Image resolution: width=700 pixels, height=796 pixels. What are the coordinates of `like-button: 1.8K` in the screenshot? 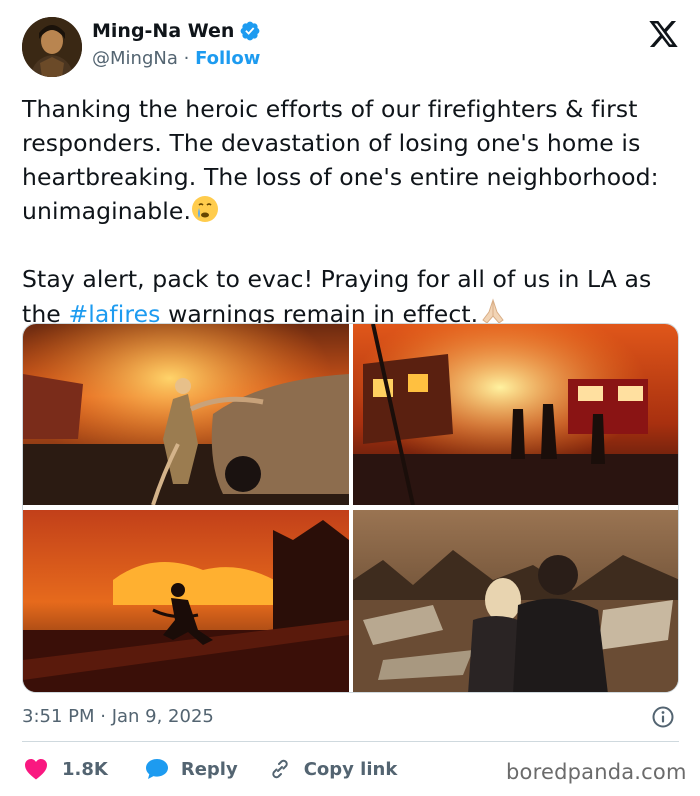 It's located at (66, 769).